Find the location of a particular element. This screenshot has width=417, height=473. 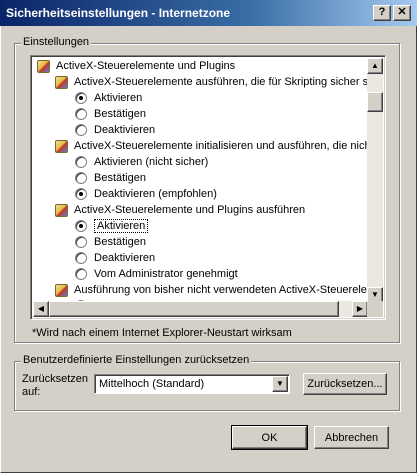

setting-label: Aktivieren (nicht sicher) is located at coordinates (151, 162).